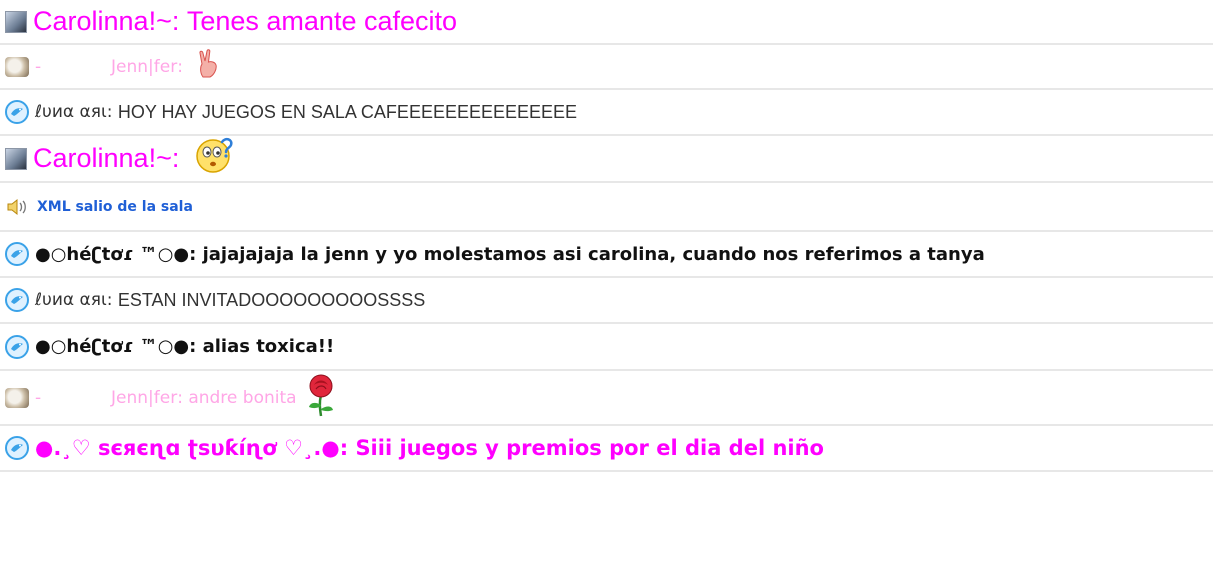  I want to click on speaker-icon, so click(18, 207).